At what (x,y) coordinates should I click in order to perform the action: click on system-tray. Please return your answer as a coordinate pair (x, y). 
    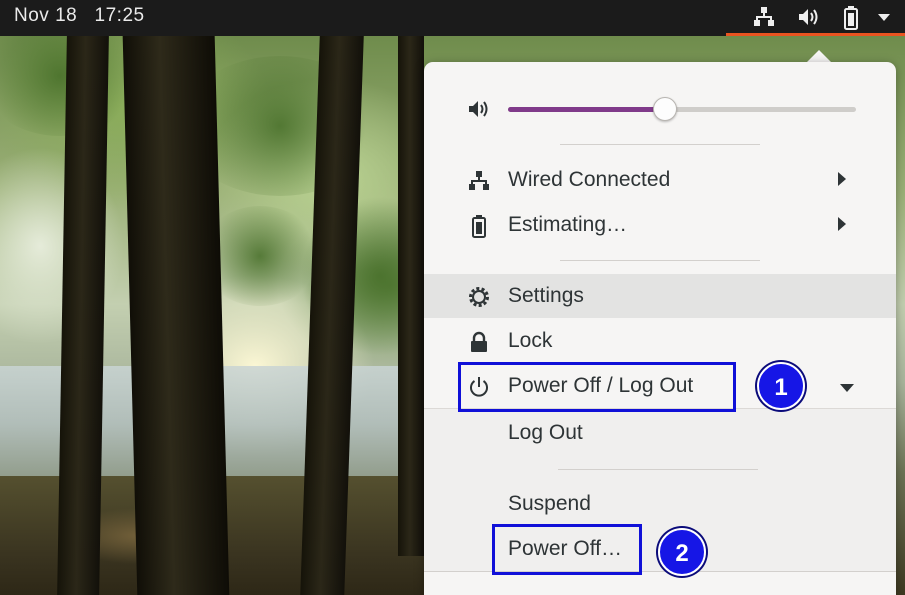
    Looking at the image, I should click on (816, 18).